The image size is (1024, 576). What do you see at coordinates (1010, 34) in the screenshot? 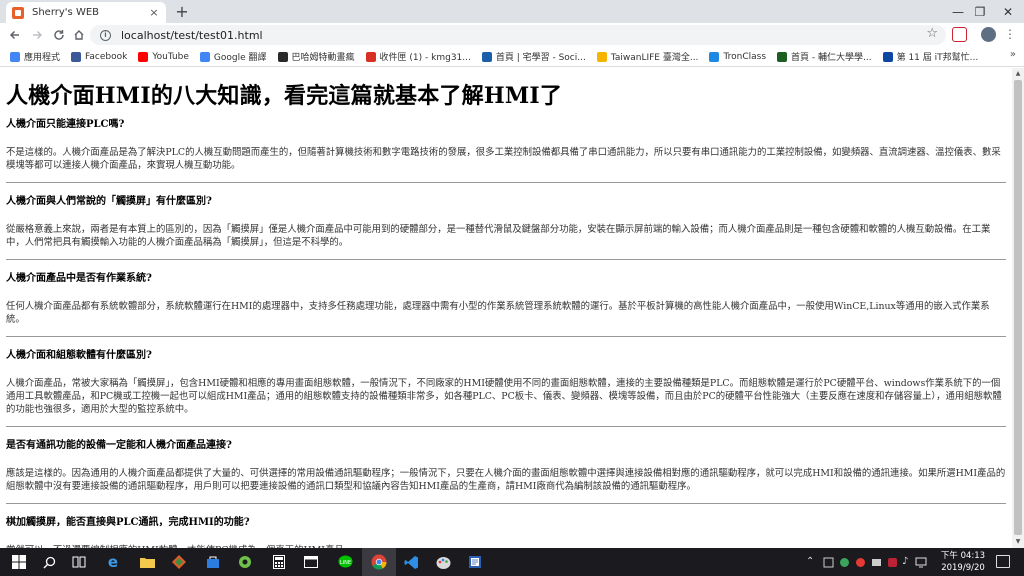
I see `browser-menu-icon: ⋮` at bounding box center [1010, 34].